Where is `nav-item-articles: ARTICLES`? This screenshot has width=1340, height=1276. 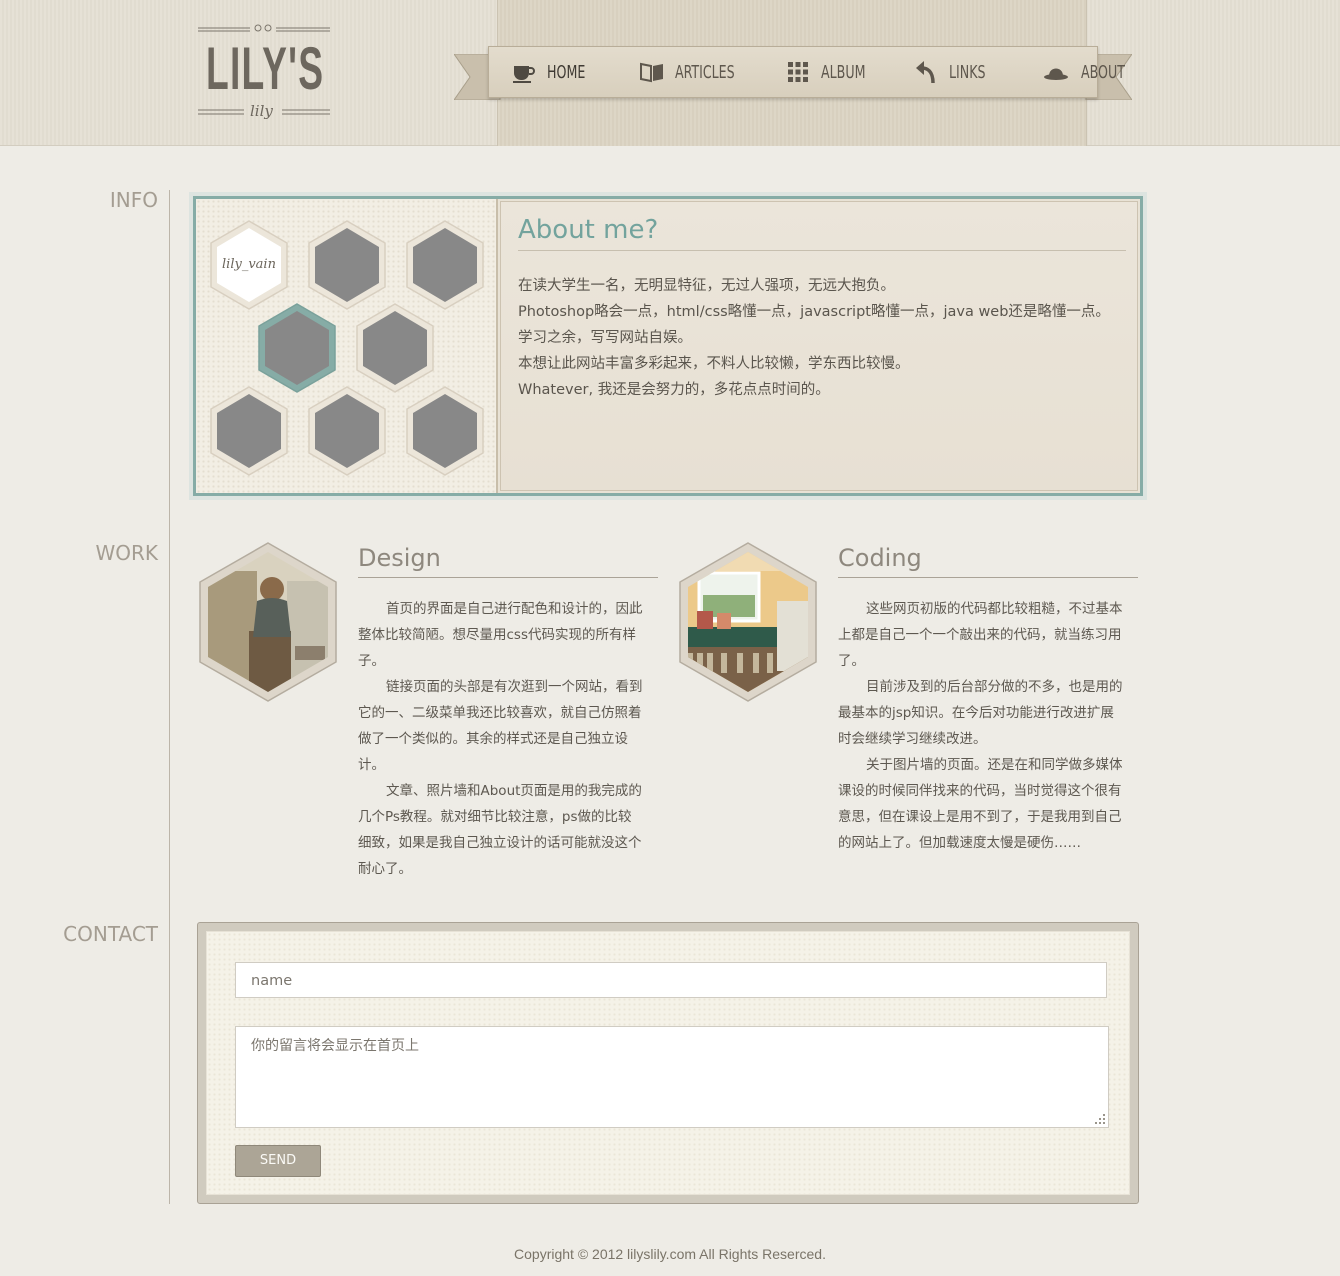 nav-item-articles: ARTICLES is located at coordinates (701, 72).